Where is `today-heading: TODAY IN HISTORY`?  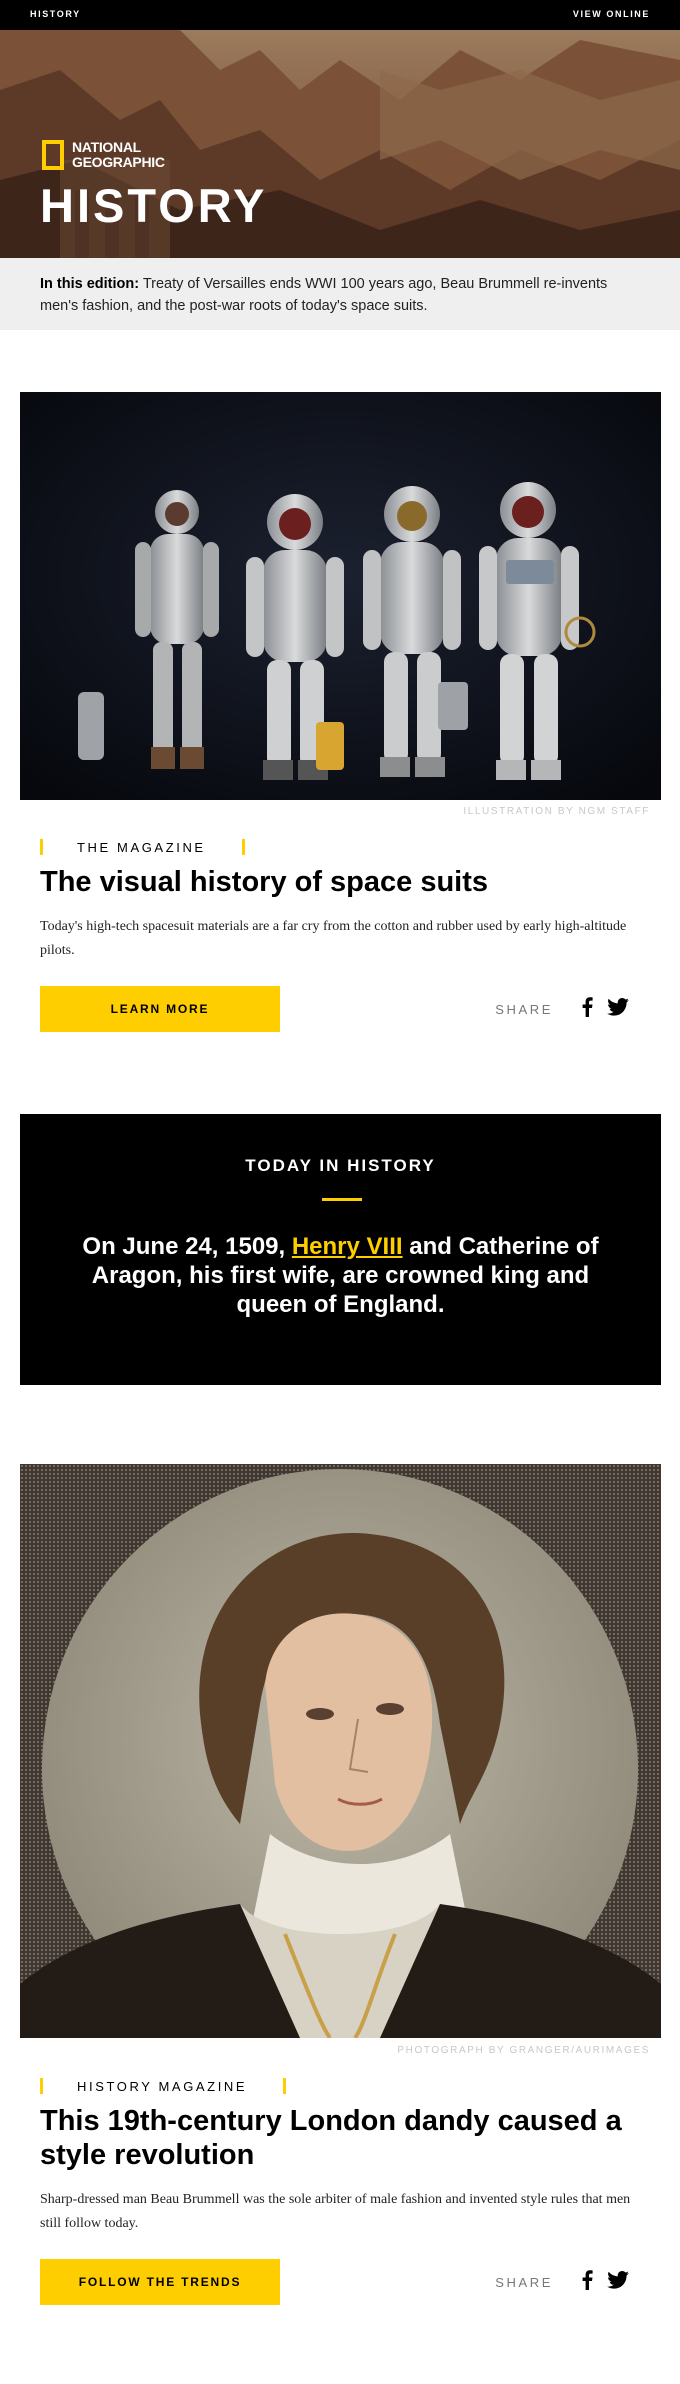 today-heading: TODAY IN HISTORY is located at coordinates (340, 1165).